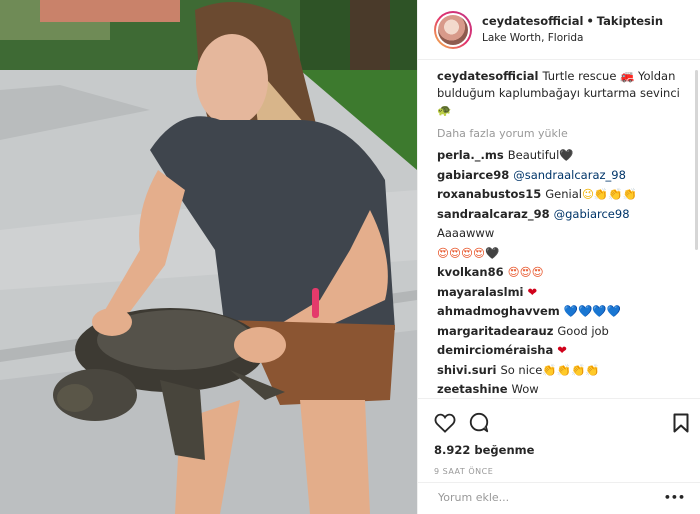 This screenshot has height=514, width=700. I want to click on add-comment-bar: Yorum ekle... •••, so click(559, 498).